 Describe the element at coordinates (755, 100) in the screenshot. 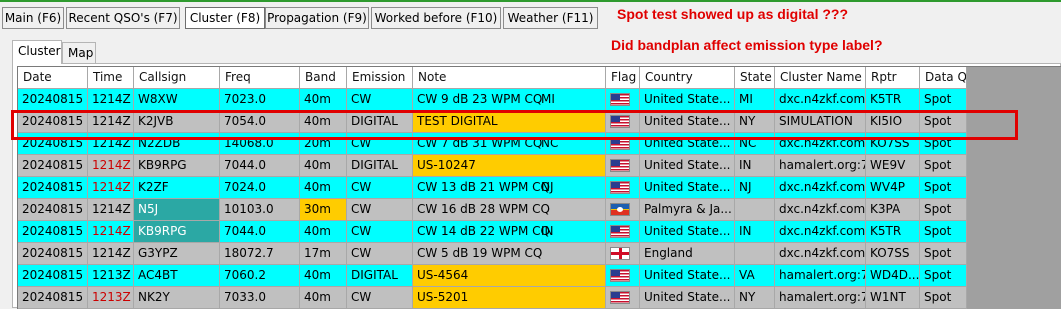

I see `state-cell: MI` at that location.